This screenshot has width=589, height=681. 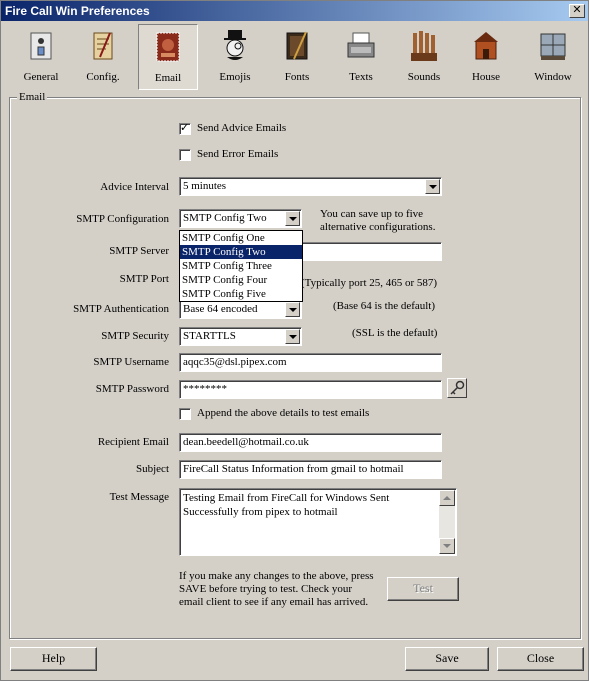 What do you see at coordinates (241, 280) in the screenshot?
I see `dropdown-option: SMTP Config Four` at bounding box center [241, 280].